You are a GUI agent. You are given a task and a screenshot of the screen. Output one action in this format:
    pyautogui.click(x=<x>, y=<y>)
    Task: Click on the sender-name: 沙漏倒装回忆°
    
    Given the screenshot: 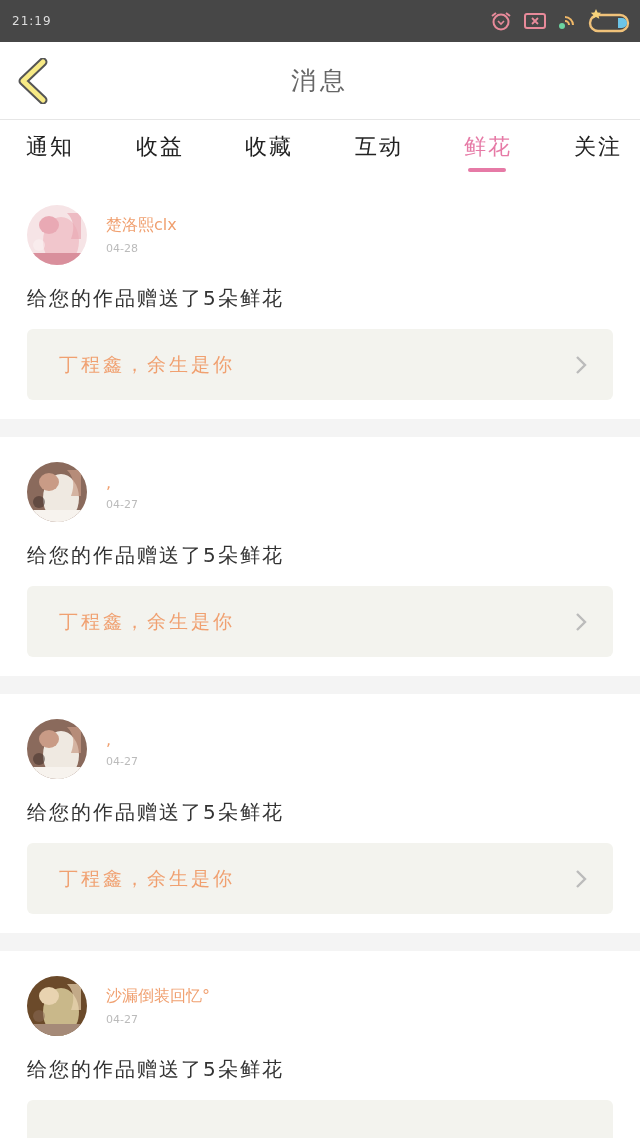 What is the action you would take?
    pyautogui.click(x=158, y=996)
    